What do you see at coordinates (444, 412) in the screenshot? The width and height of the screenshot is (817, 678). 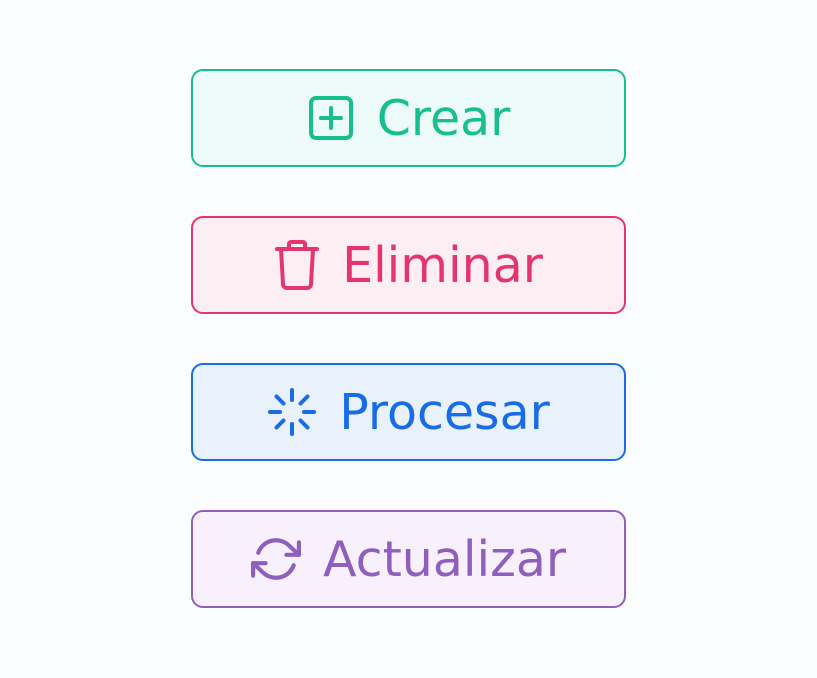 I see `process-label: Procesar` at bounding box center [444, 412].